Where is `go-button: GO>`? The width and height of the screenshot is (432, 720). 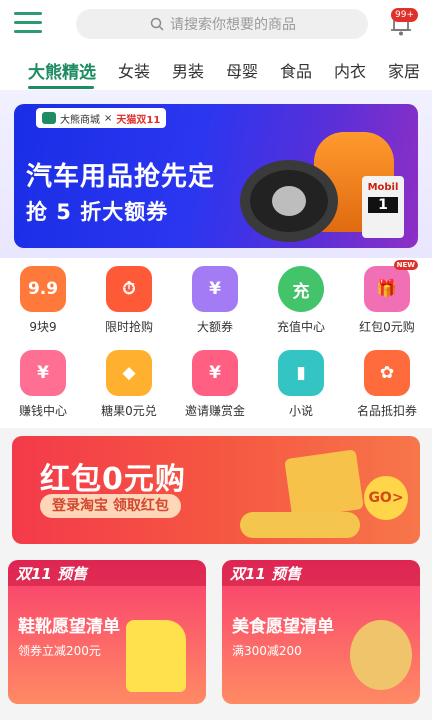
go-button: GO> is located at coordinates (386, 498).